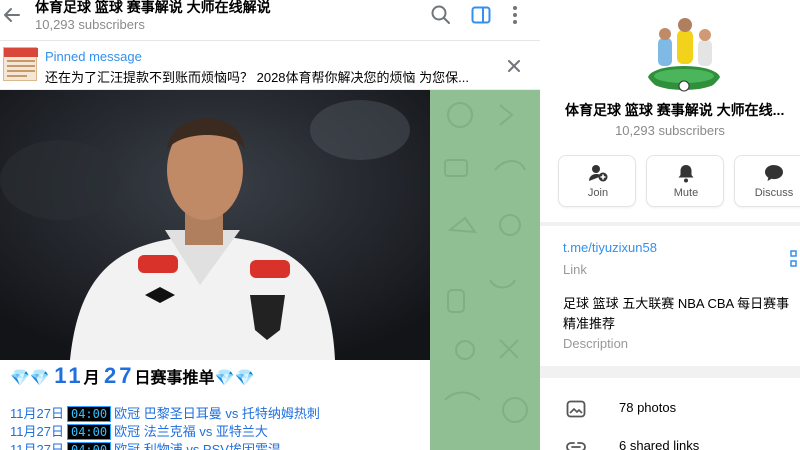 The width and height of the screenshot is (800, 450). I want to click on heading-date-number: 27, so click(119, 375).